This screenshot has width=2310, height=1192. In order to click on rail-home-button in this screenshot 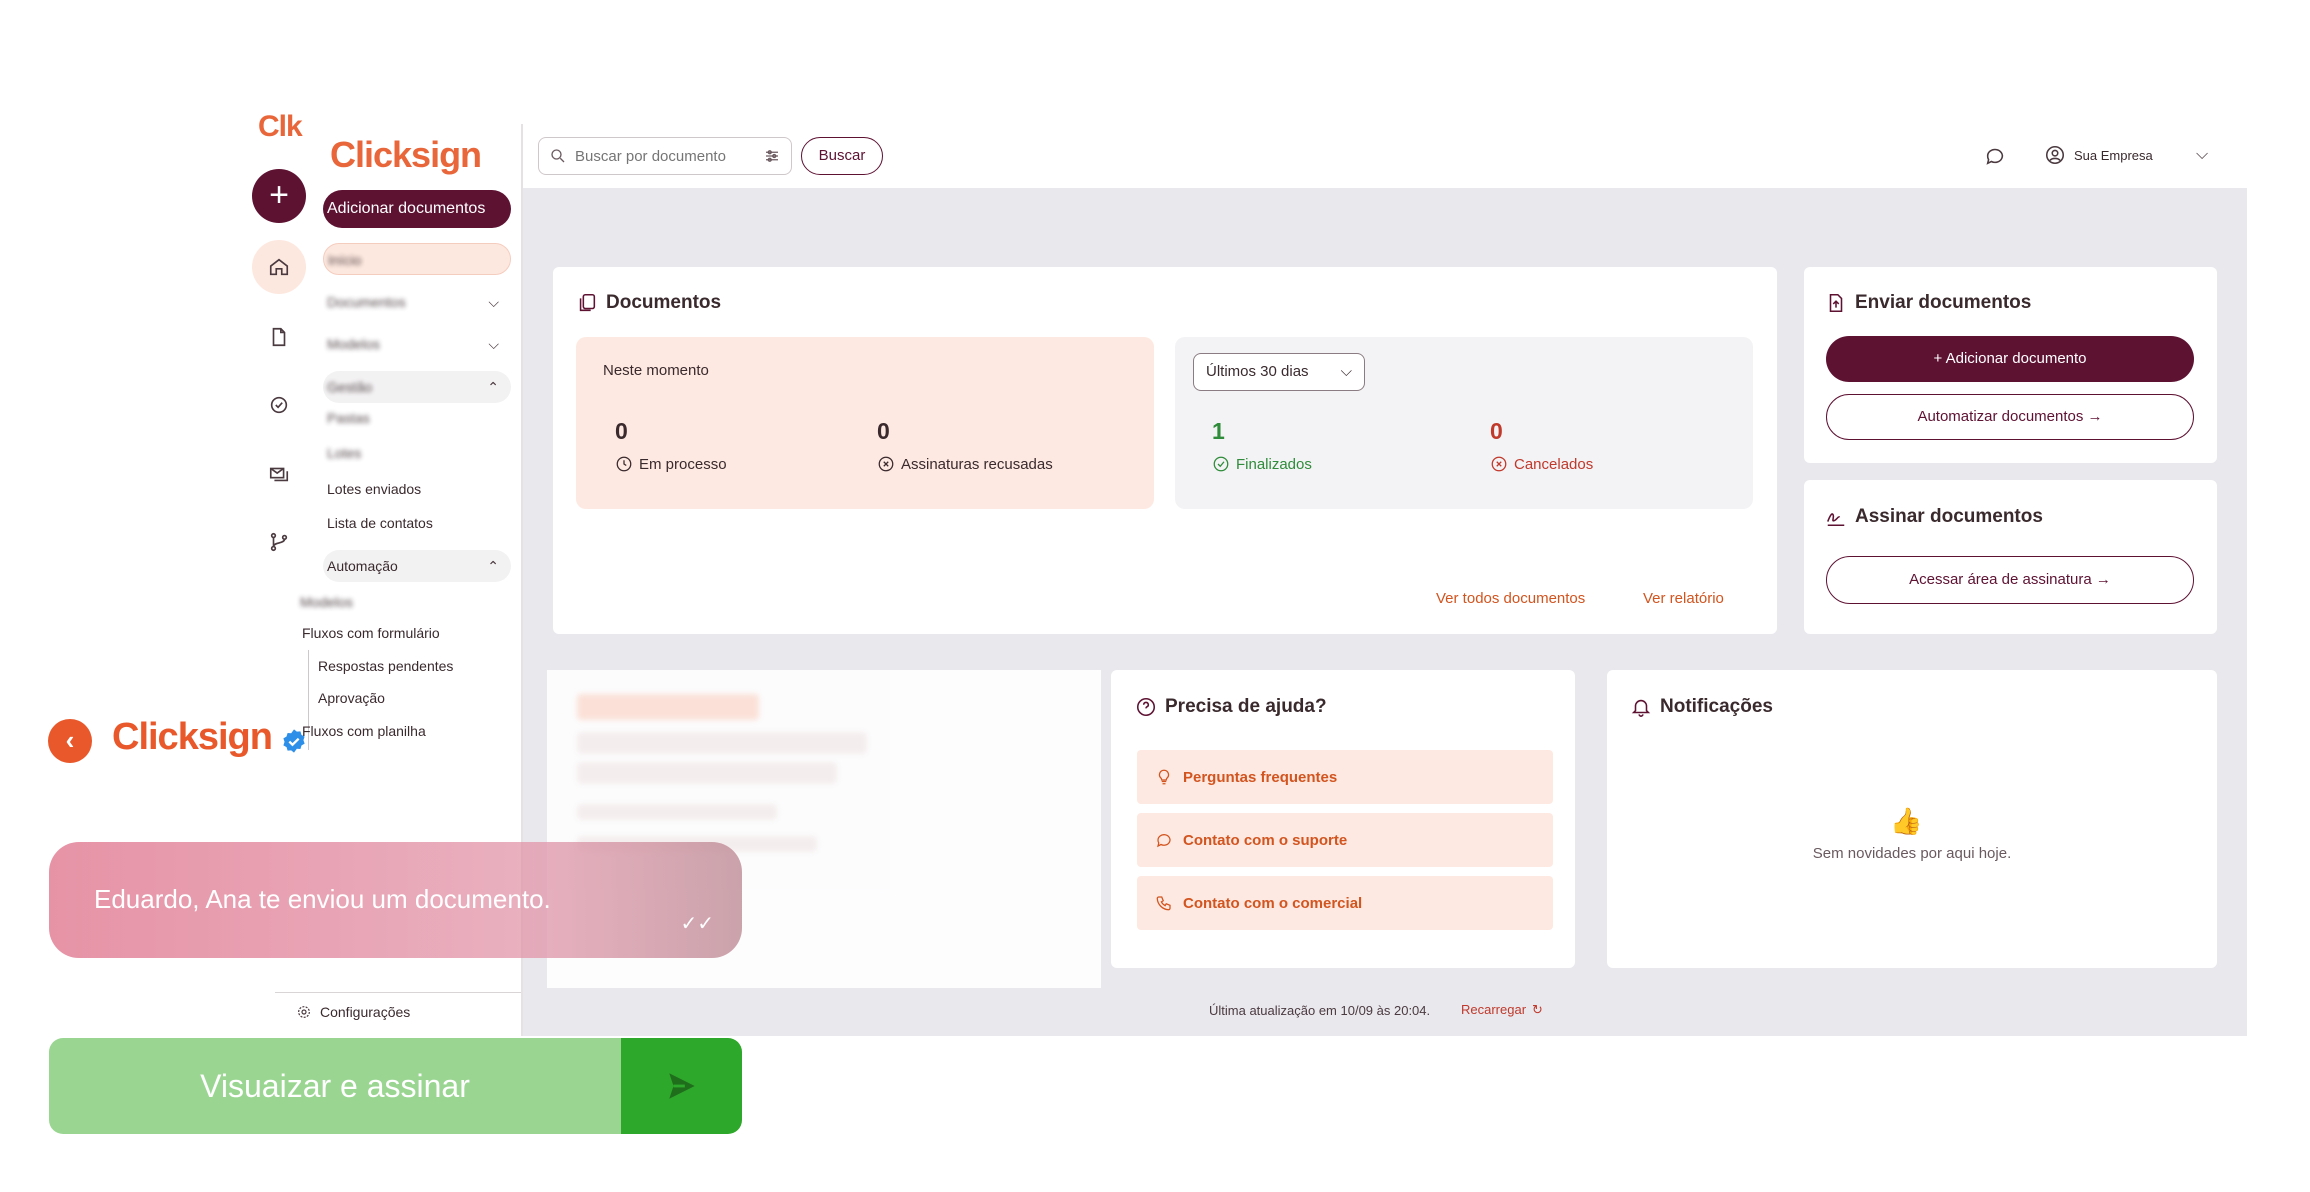, I will do `click(279, 267)`.